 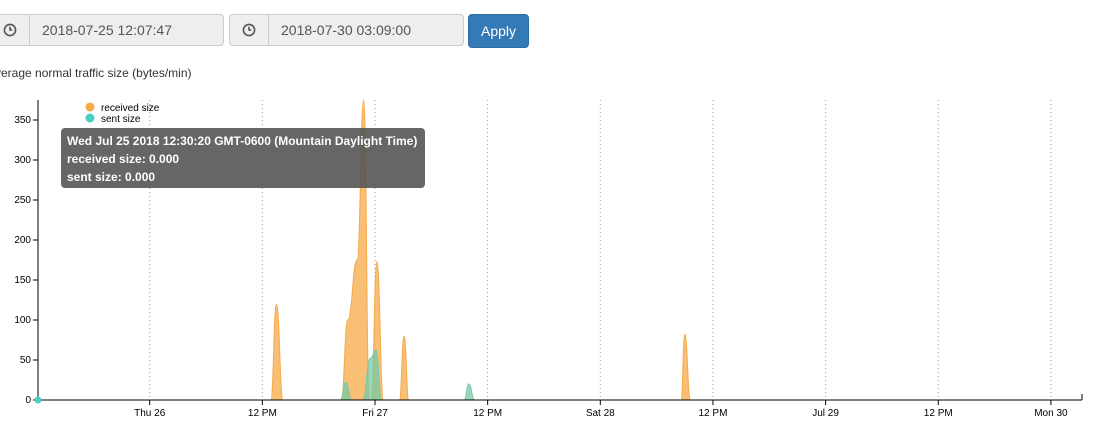 I want to click on apply-button: Apply, so click(x=498, y=31).